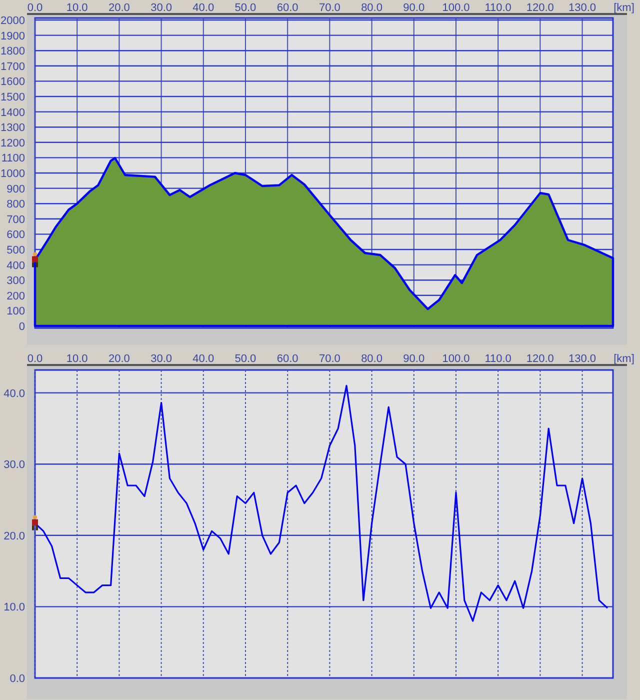 The height and width of the screenshot is (700, 640). I want to click on y-tick-label: 1500, so click(12, 98).